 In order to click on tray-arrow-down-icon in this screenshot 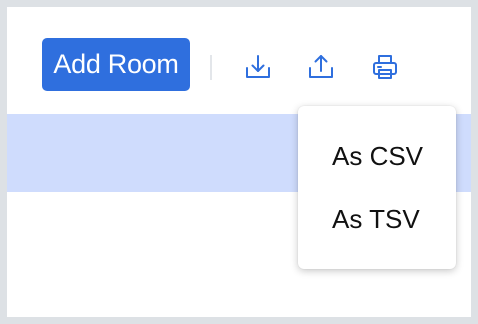, I will do `click(258, 66)`.